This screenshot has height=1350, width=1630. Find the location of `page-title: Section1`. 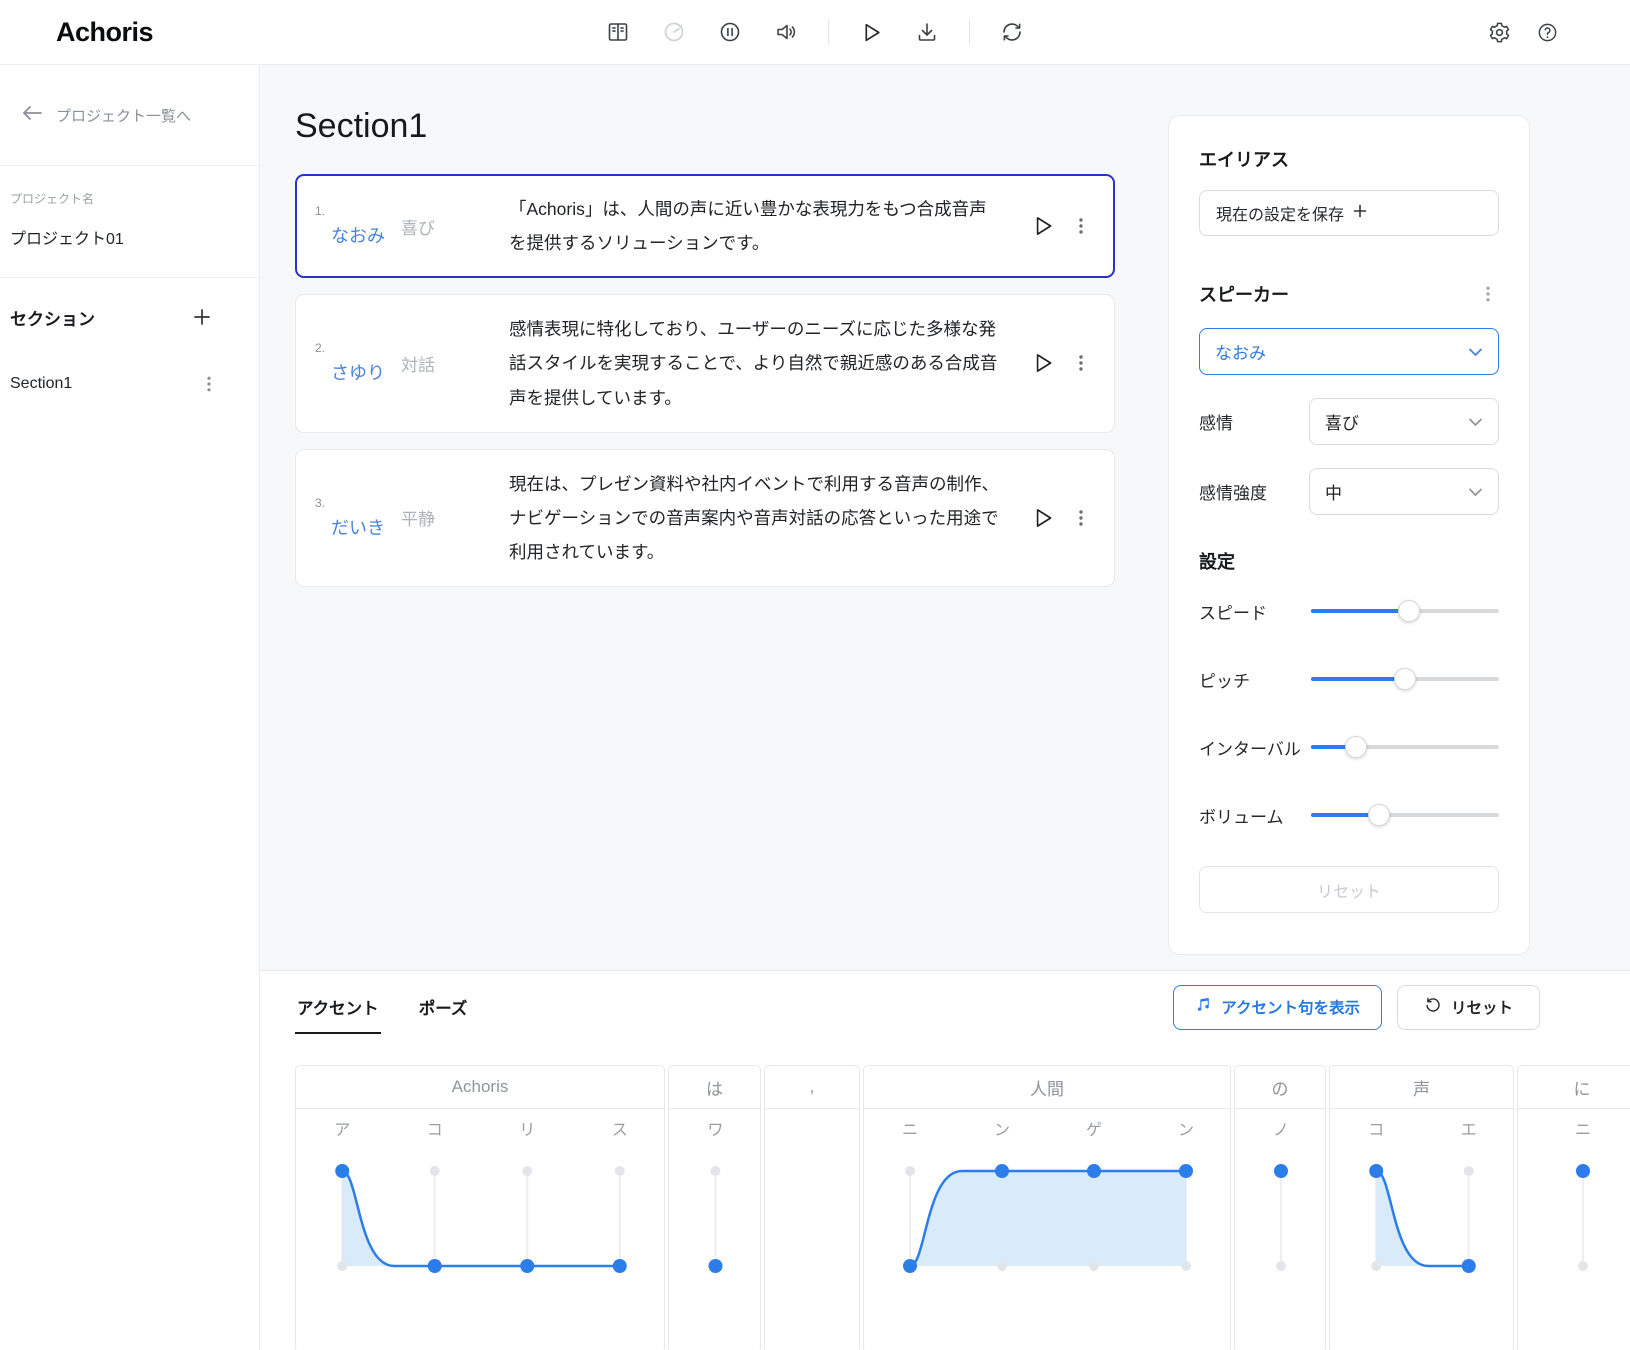

page-title: Section1 is located at coordinates (361, 126).